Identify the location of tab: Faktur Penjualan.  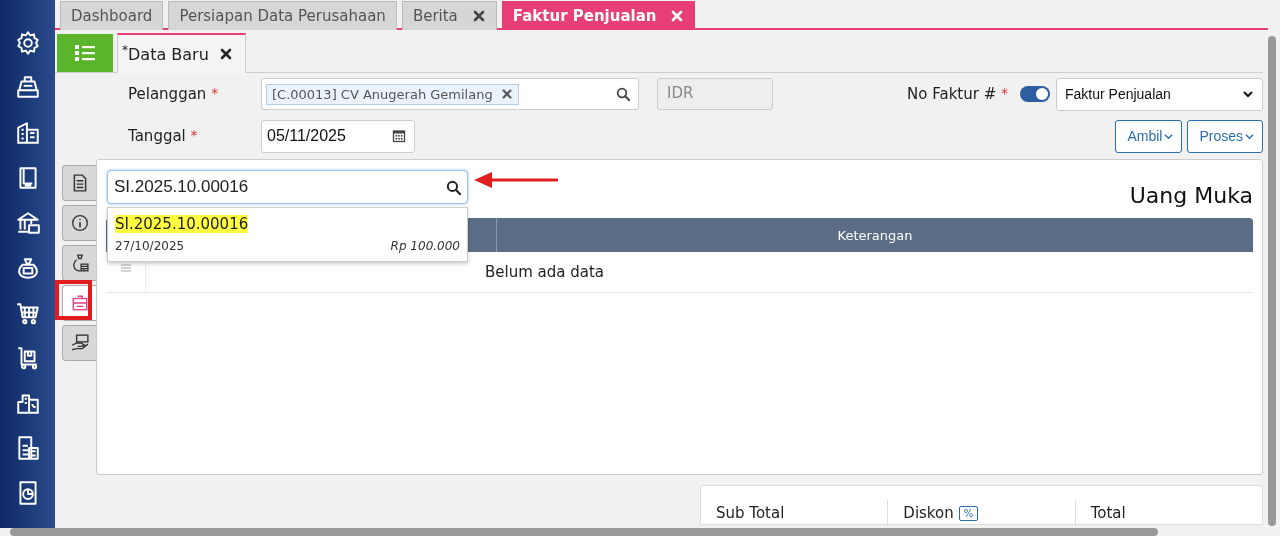
(598, 15).